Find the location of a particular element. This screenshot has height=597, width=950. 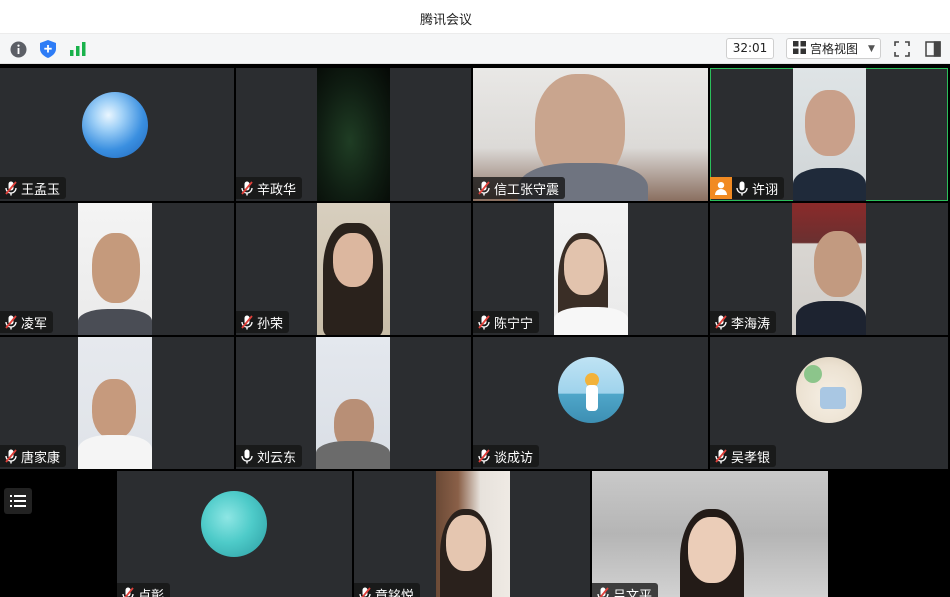

sidebar-icon is located at coordinates (933, 49).